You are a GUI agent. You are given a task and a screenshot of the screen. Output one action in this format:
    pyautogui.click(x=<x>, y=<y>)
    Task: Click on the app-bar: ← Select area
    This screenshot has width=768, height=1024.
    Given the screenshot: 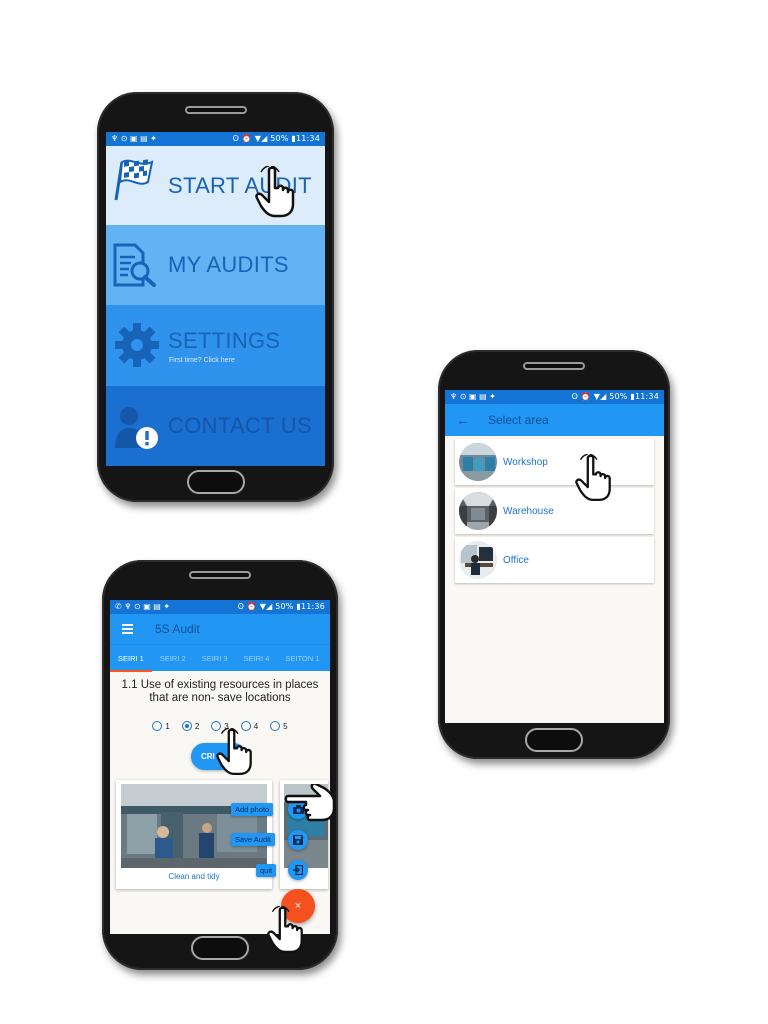 What is the action you would take?
    pyautogui.click(x=554, y=420)
    